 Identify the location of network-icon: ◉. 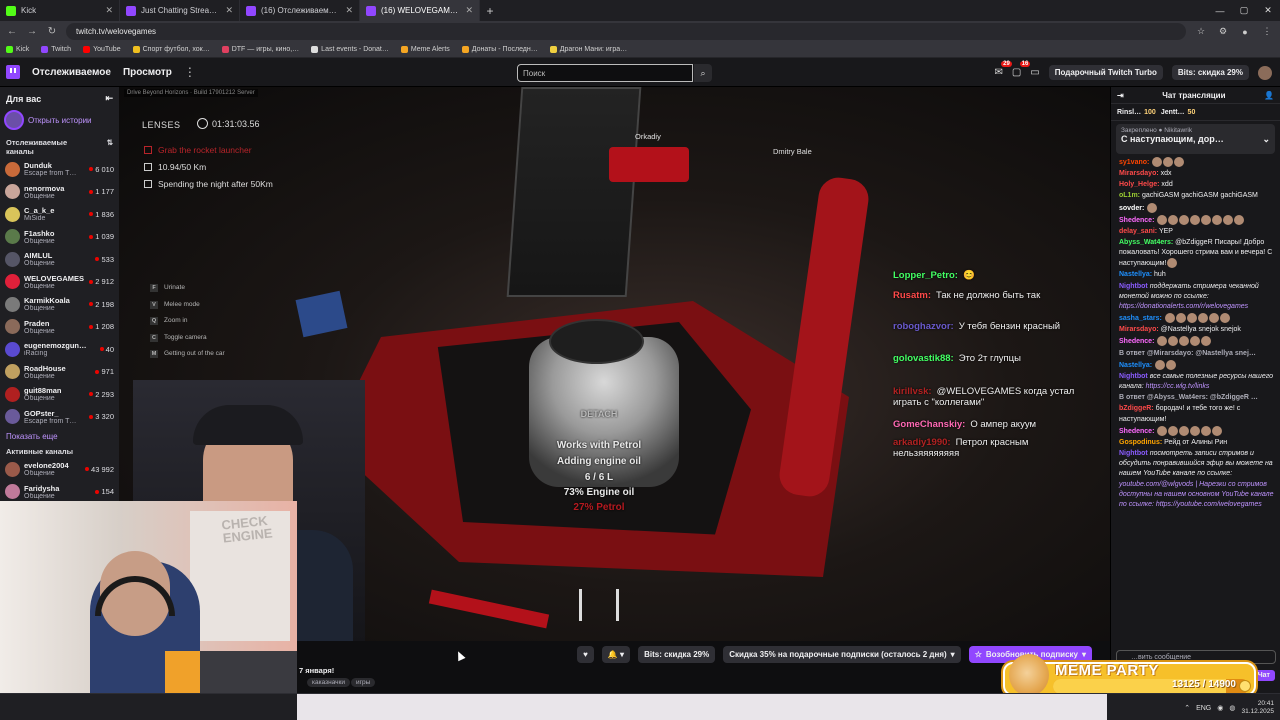
(1220, 708).